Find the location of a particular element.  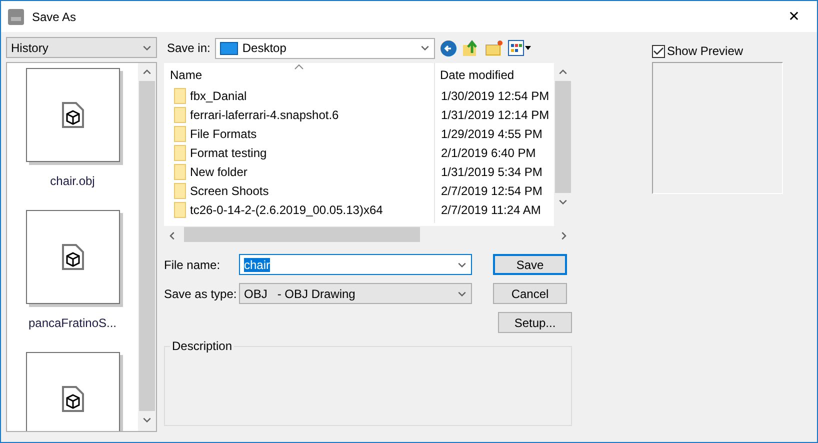

history-dropdown: History is located at coordinates (81, 47).